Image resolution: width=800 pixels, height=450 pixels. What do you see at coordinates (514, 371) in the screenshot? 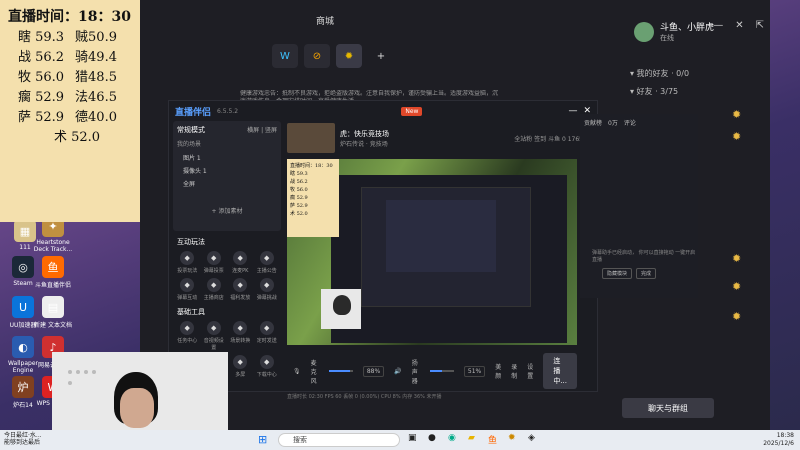
I see `record-button: 录制` at bounding box center [514, 371].